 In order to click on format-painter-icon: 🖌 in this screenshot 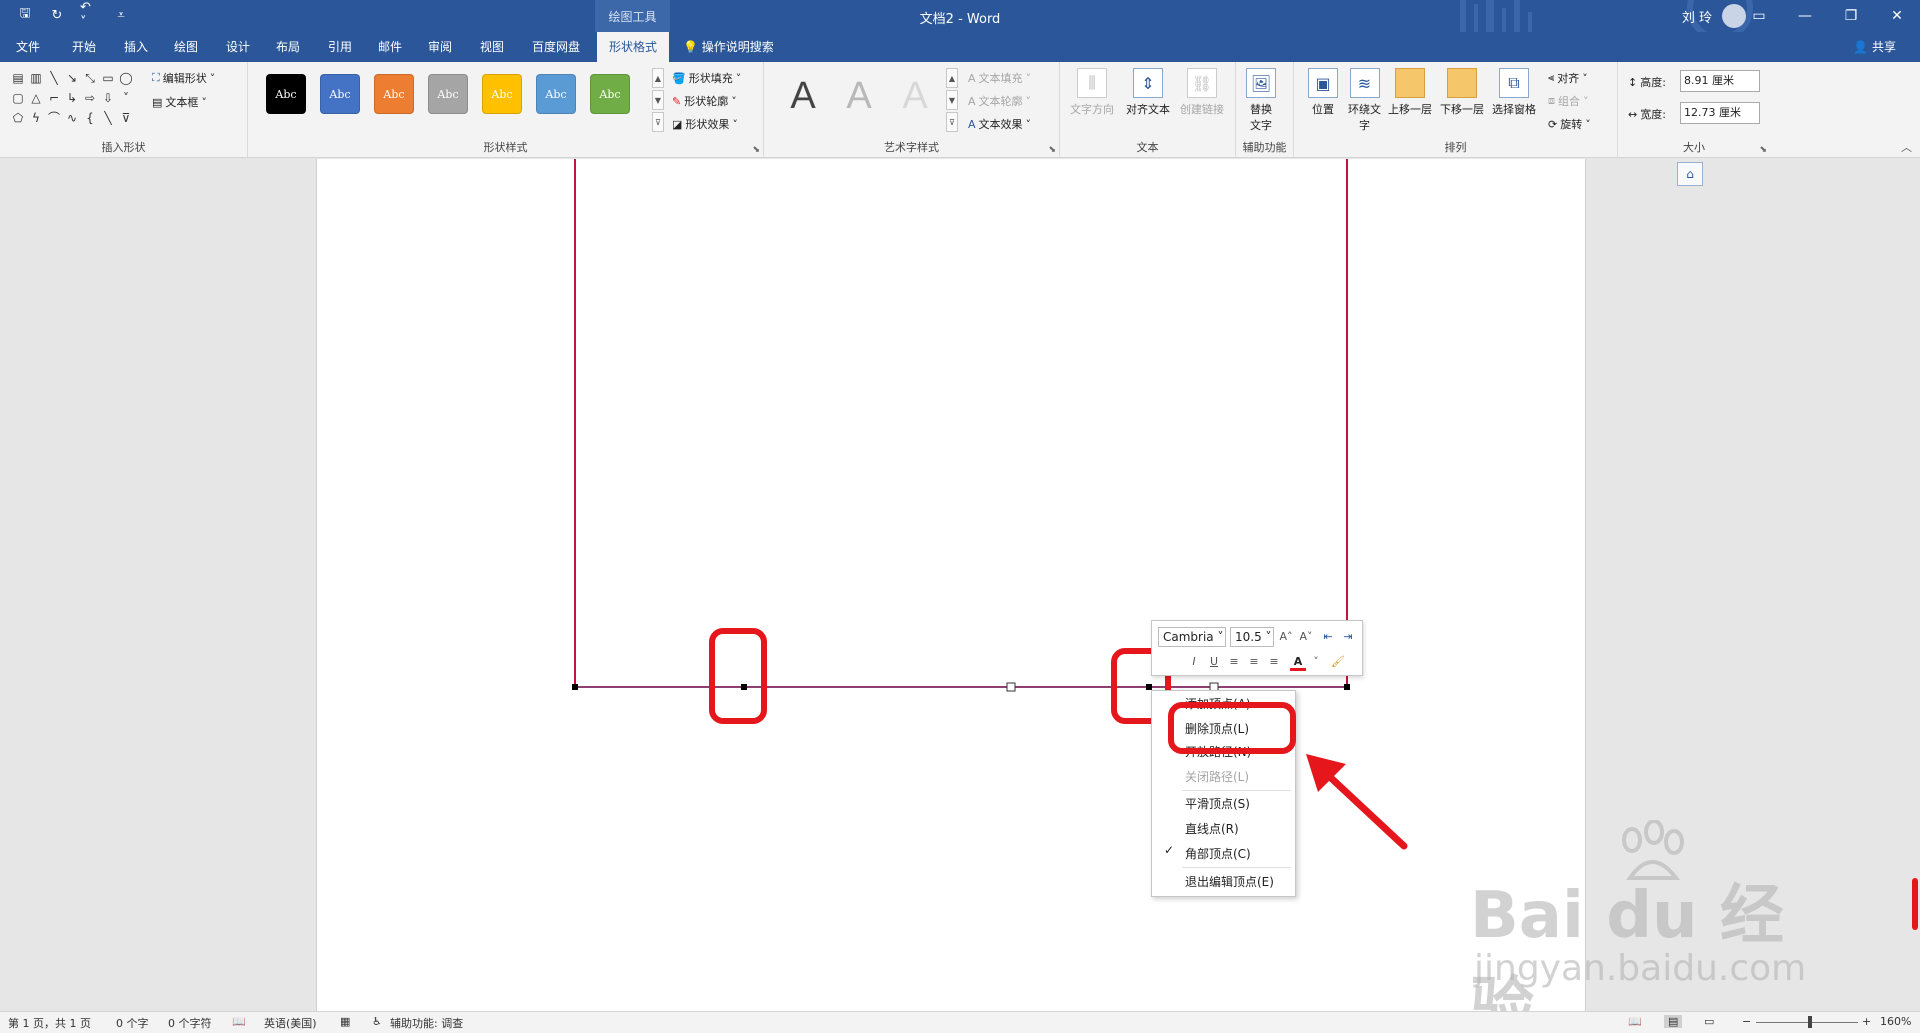, I will do `click(1338, 662)`.